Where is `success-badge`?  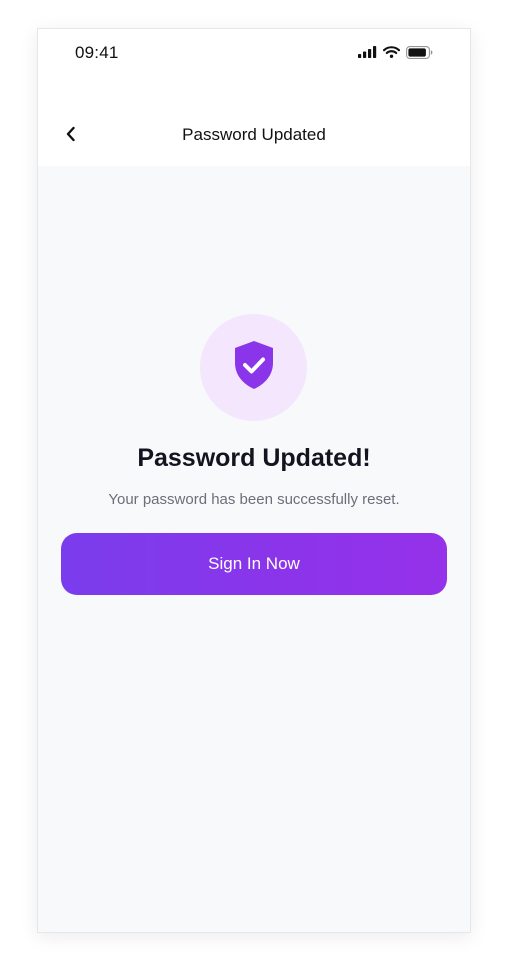 success-badge is located at coordinates (253, 367).